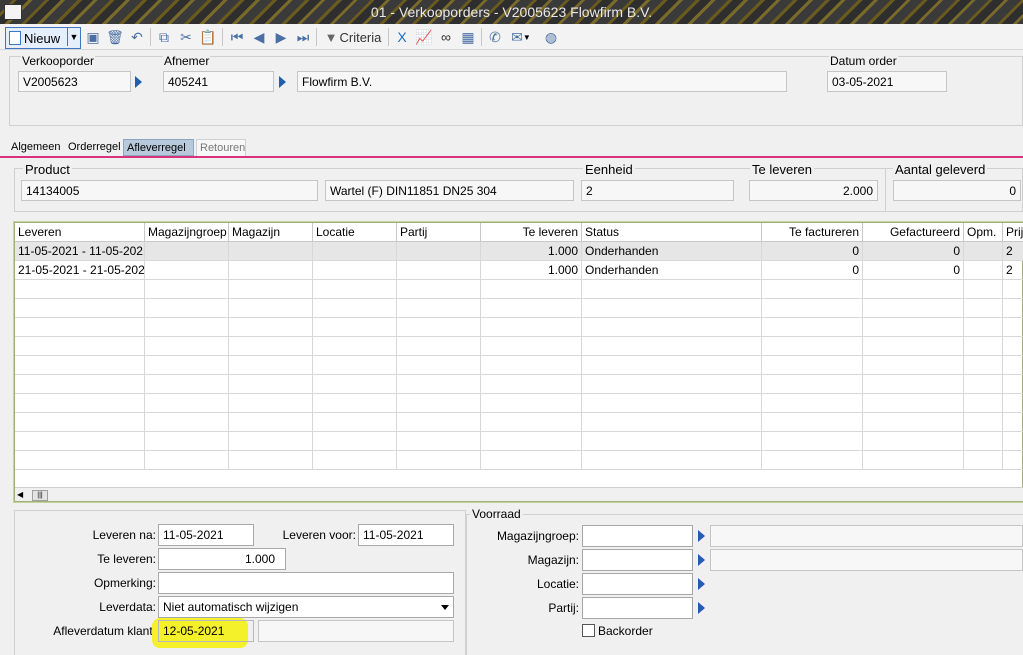 Image resolution: width=1023 pixels, height=655 pixels. What do you see at coordinates (1013, 232) in the screenshot?
I see `column-header-prijs: Prijs` at bounding box center [1013, 232].